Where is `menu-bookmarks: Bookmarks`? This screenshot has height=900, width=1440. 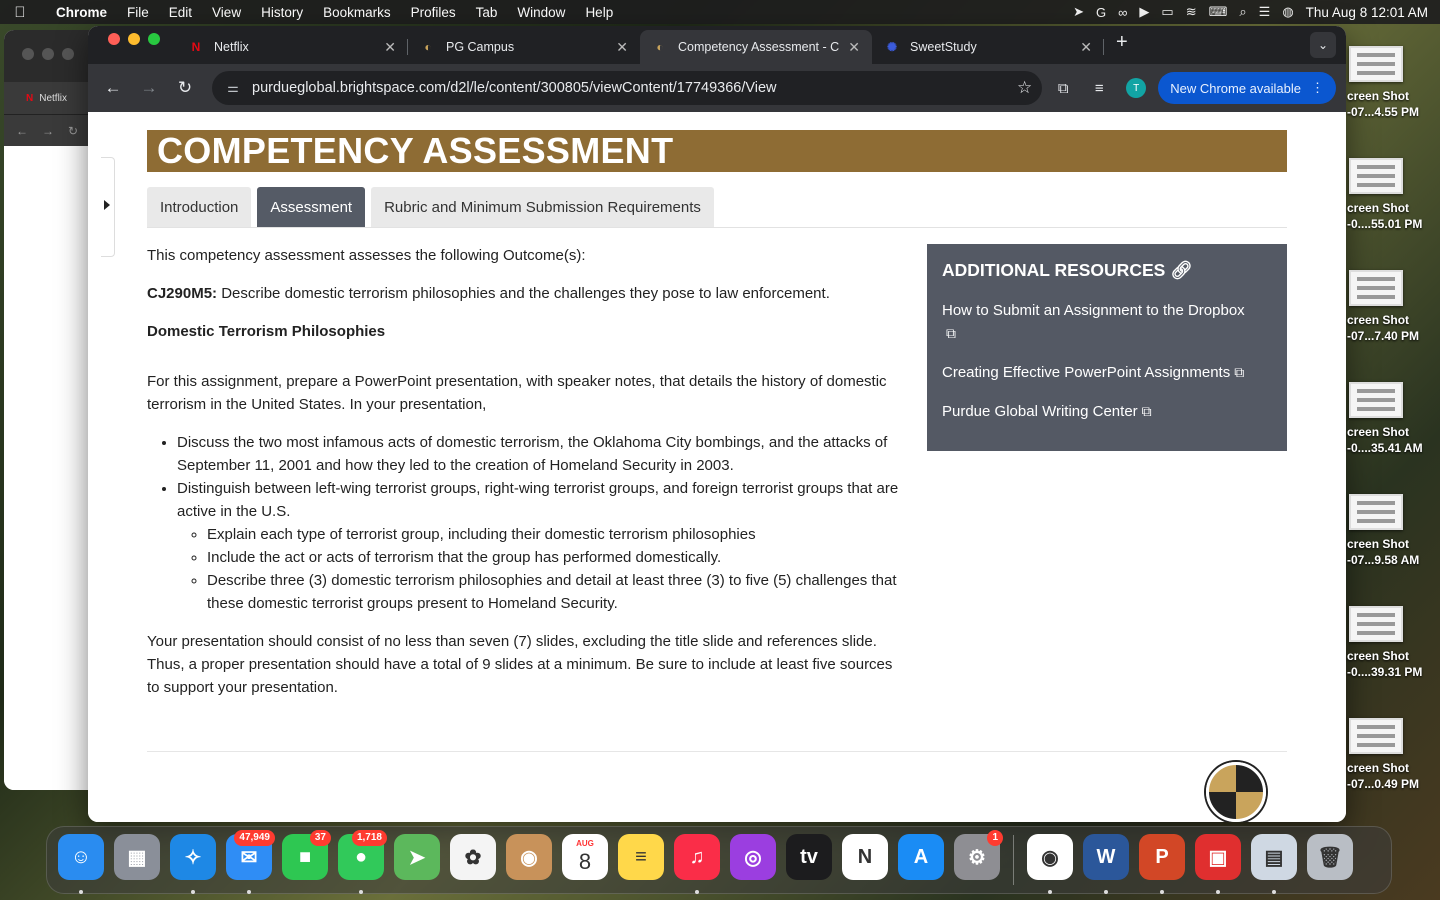
menu-bookmarks: Bookmarks is located at coordinates (357, 12).